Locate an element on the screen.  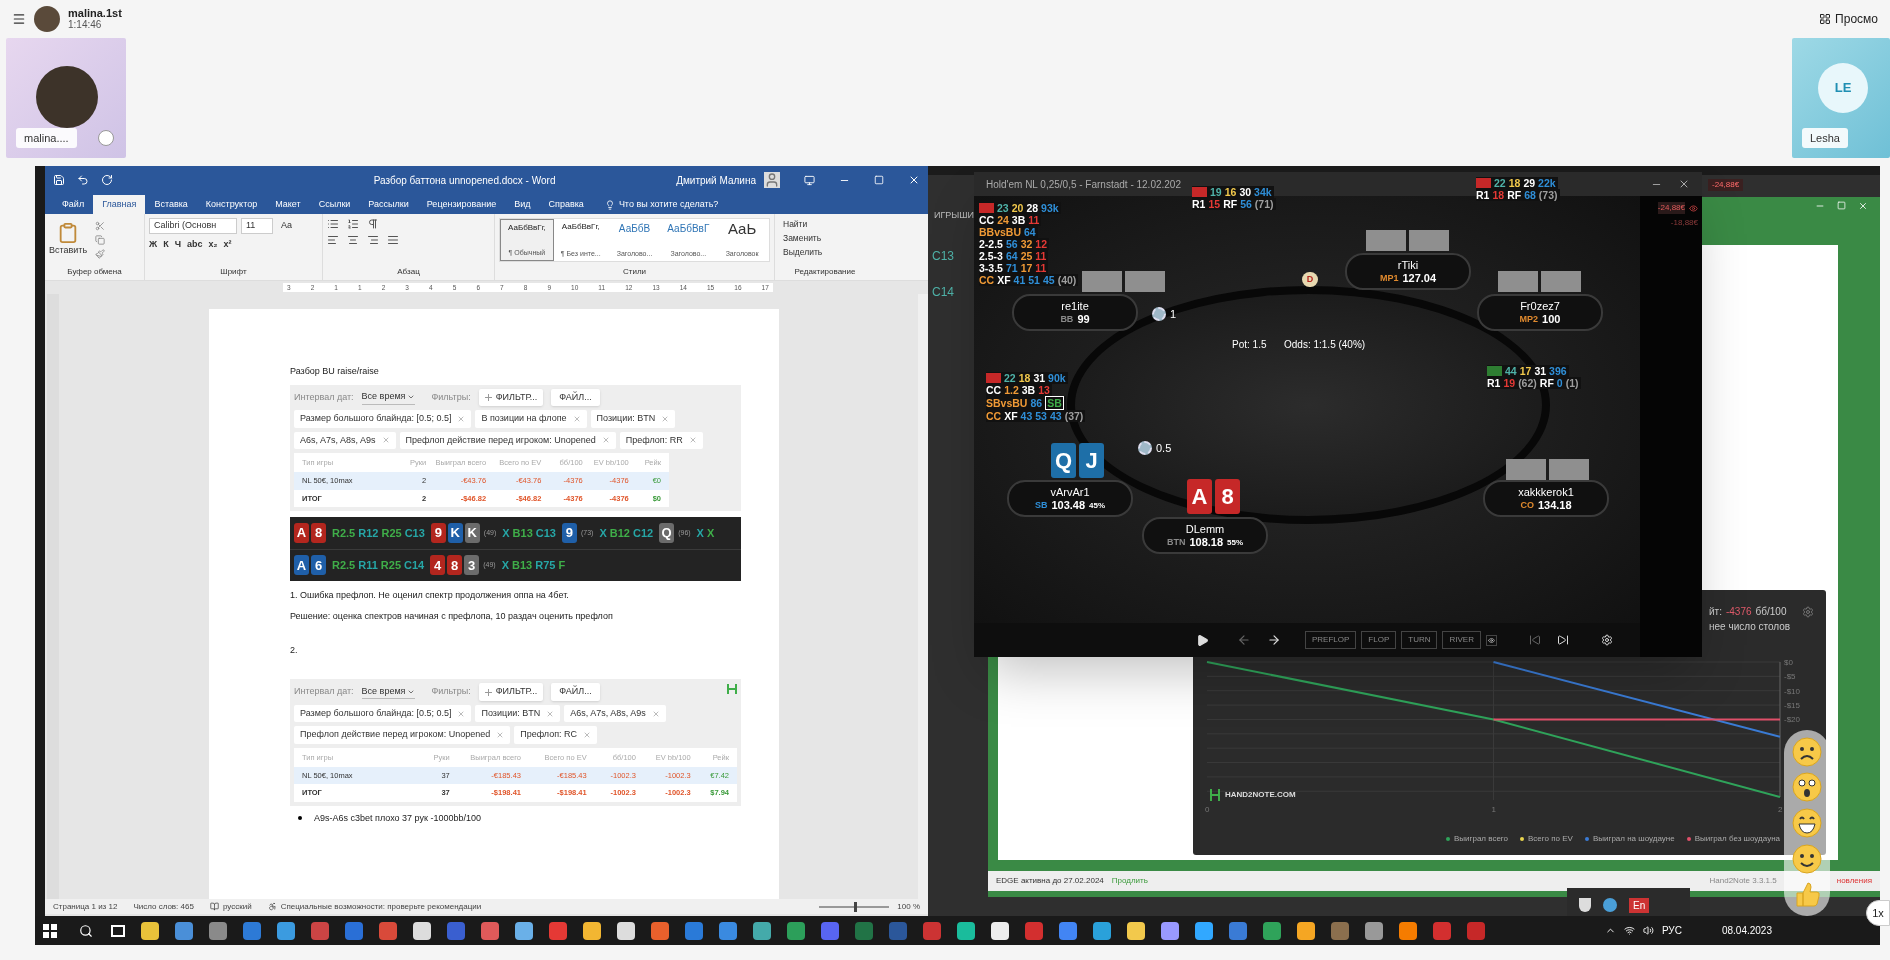
justify-icon is located at coordinates (393, 240).